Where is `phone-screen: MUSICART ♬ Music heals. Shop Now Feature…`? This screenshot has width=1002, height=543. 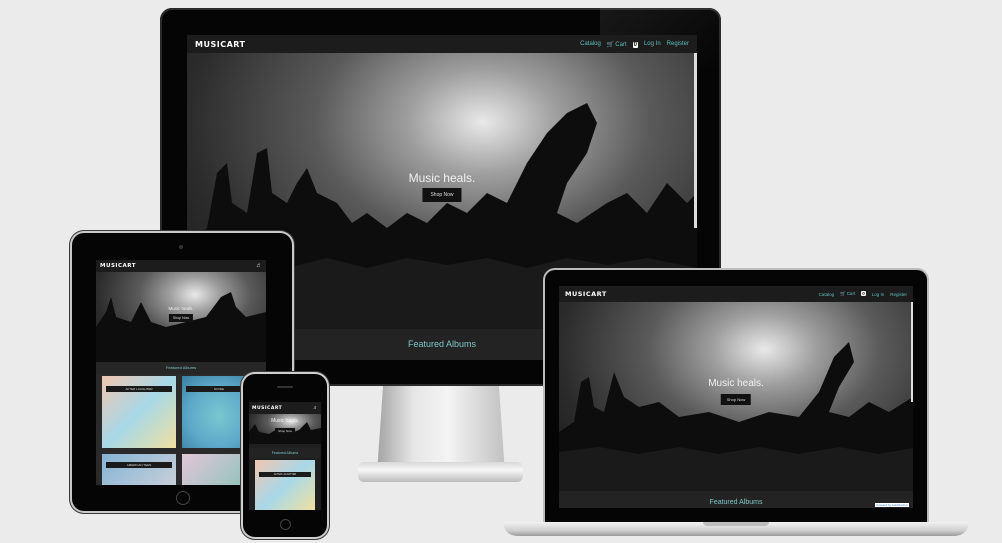 phone-screen: MUSICART ♬ Music heals. Shop Now Feature… is located at coordinates (285, 456).